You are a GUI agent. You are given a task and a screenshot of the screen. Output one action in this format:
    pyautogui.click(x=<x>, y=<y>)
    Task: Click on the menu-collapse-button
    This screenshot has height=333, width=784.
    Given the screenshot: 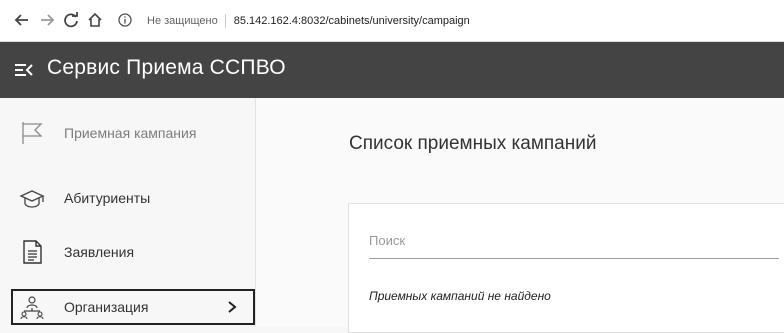 What is the action you would take?
    pyautogui.click(x=25, y=70)
    